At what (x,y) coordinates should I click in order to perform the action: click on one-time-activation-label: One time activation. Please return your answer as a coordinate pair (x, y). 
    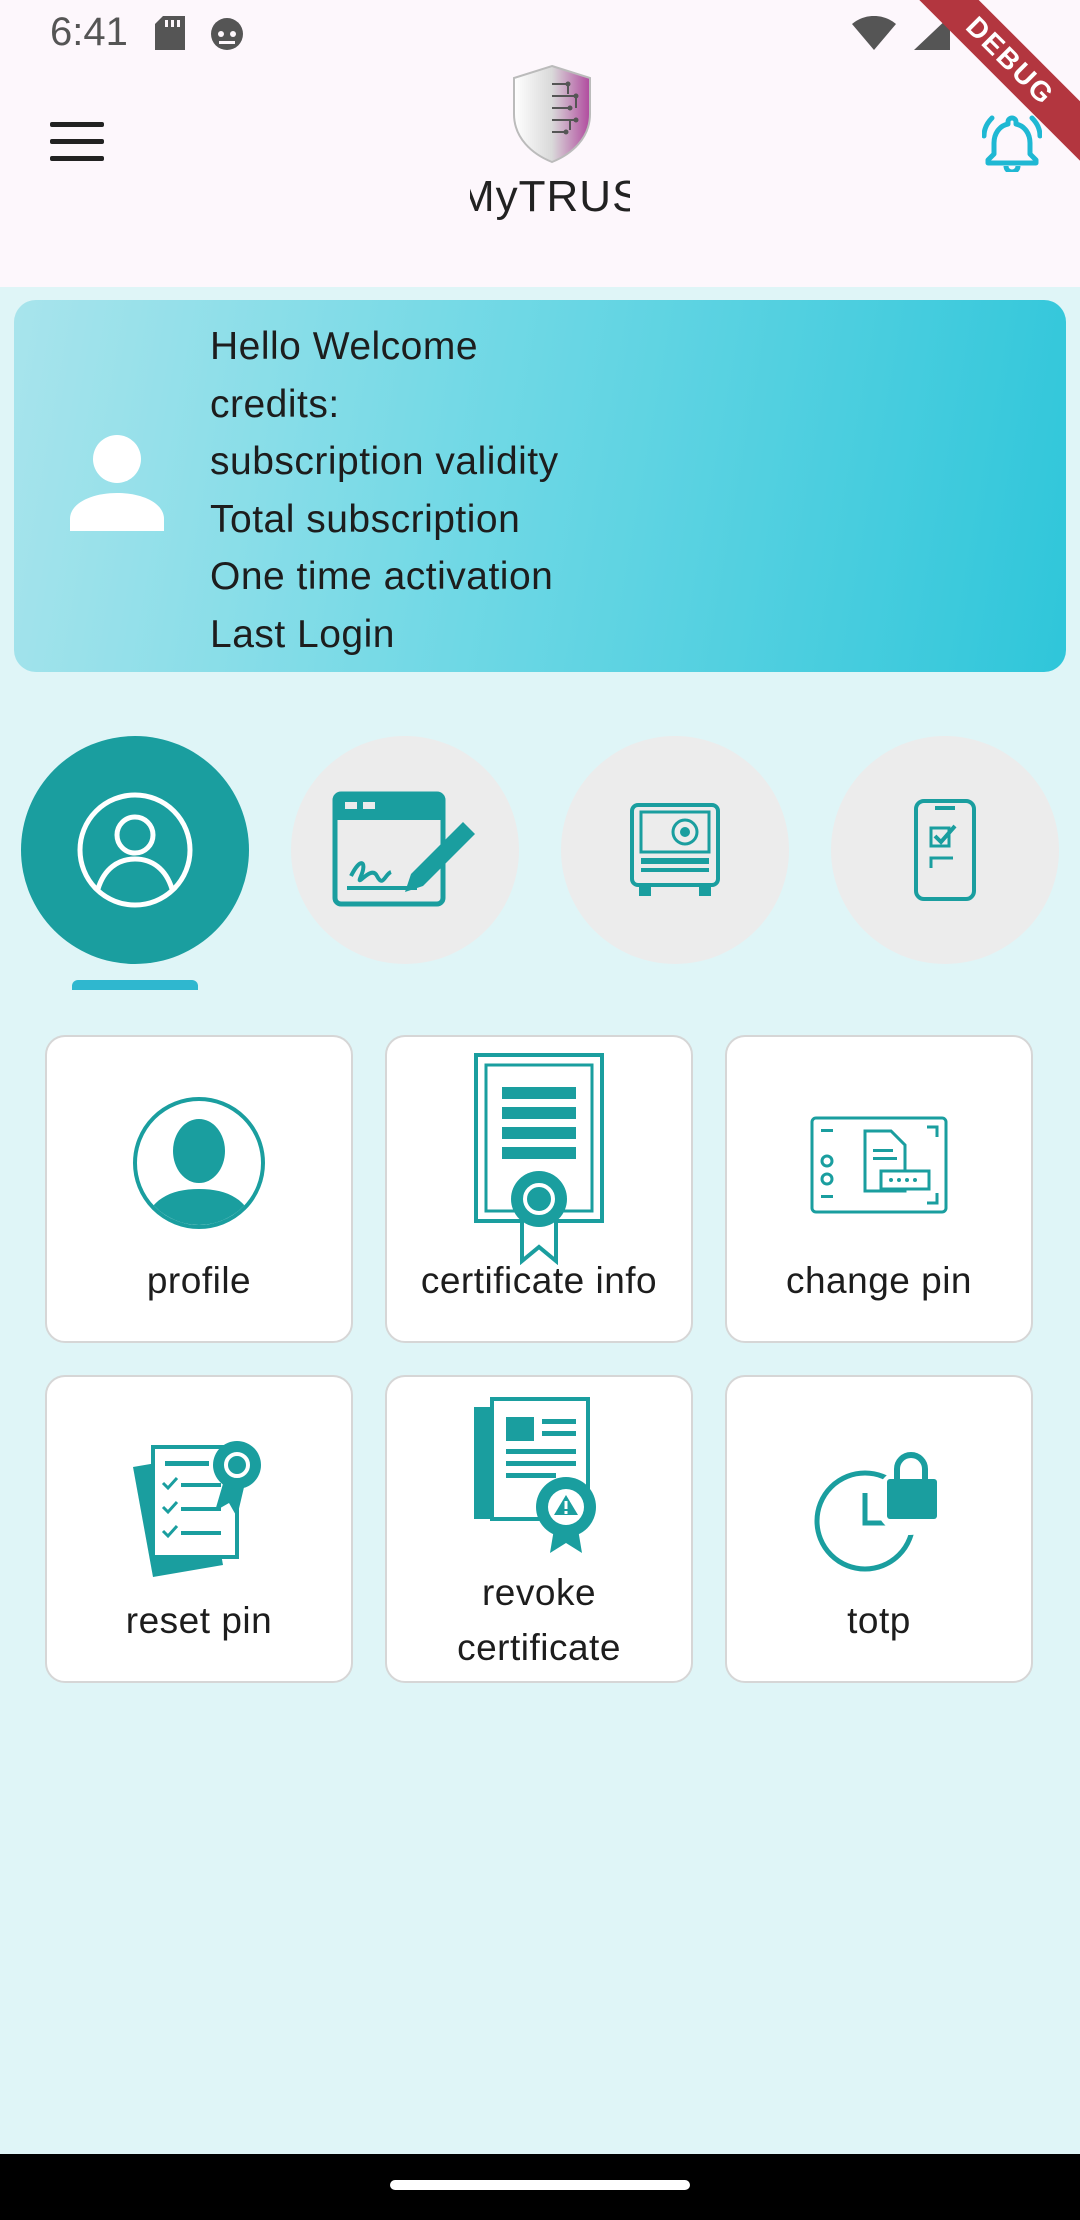
    Looking at the image, I should click on (382, 577).